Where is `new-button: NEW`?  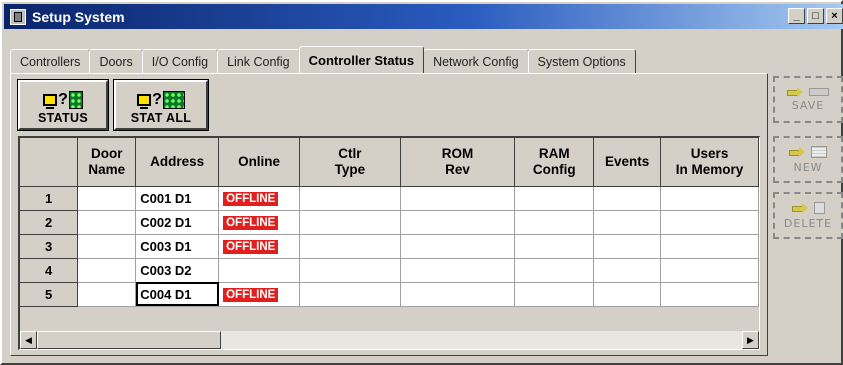 new-button: NEW is located at coordinates (808, 159).